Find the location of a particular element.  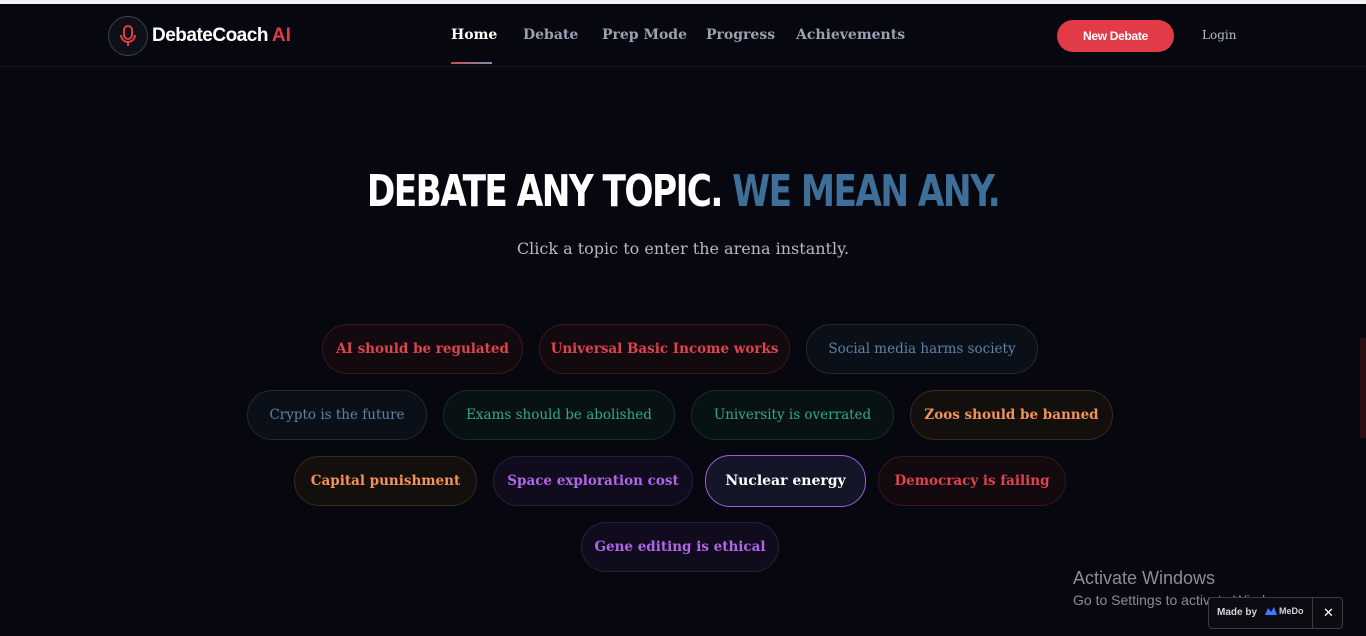

medo-name: MeDo is located at coordinates (1291, 611).